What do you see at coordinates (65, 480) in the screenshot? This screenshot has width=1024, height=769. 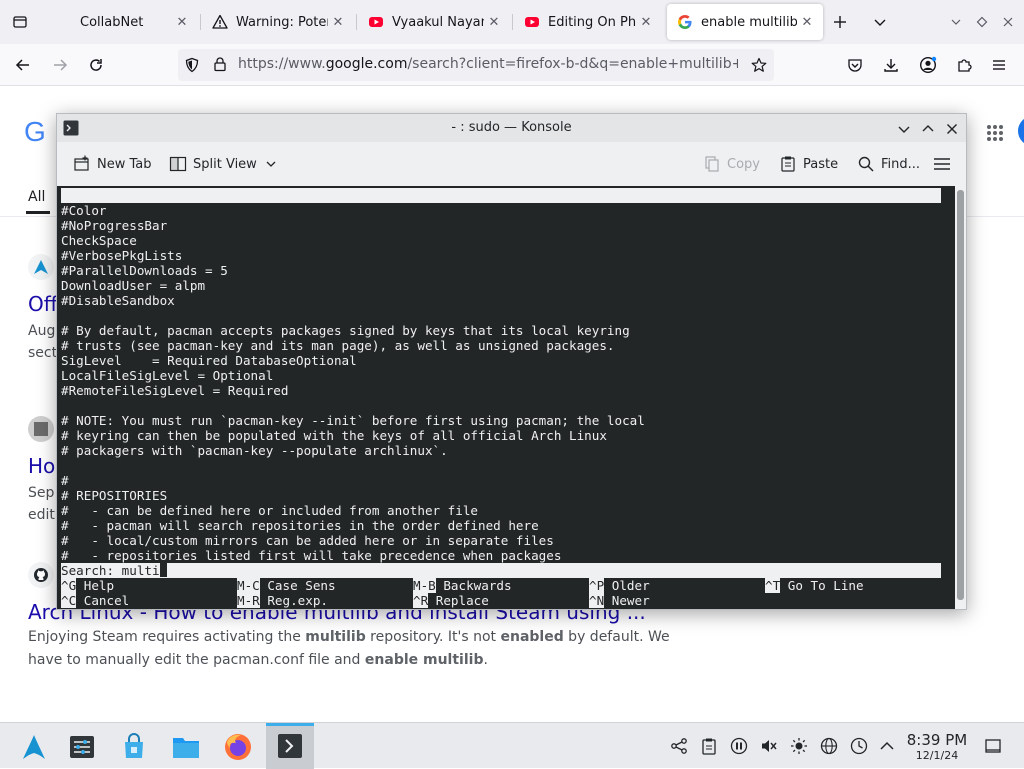 I see `editor-line: #` at bounding box center [65, 480].